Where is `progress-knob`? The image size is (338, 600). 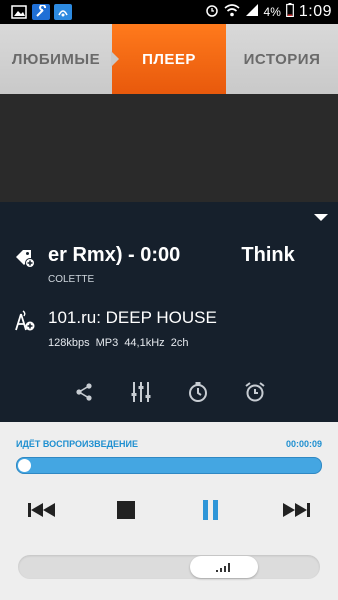
progress-knob is located at coordinates (24, 465).